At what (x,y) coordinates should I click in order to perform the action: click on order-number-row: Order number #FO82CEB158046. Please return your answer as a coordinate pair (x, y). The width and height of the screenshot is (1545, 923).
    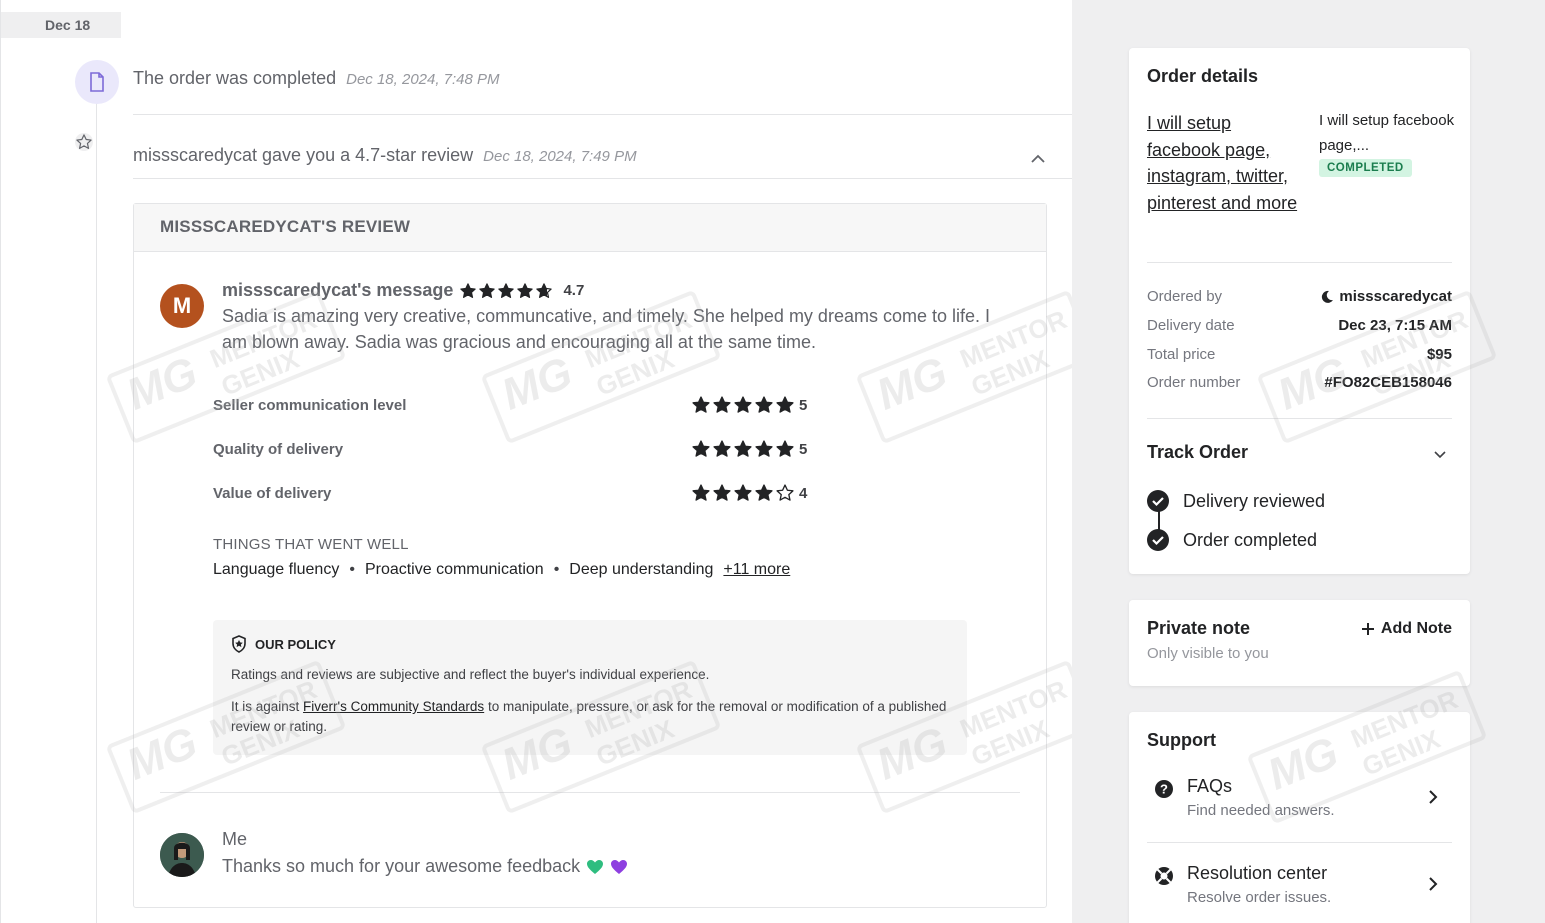
    Looking at the image, I should click on (1299, 382).